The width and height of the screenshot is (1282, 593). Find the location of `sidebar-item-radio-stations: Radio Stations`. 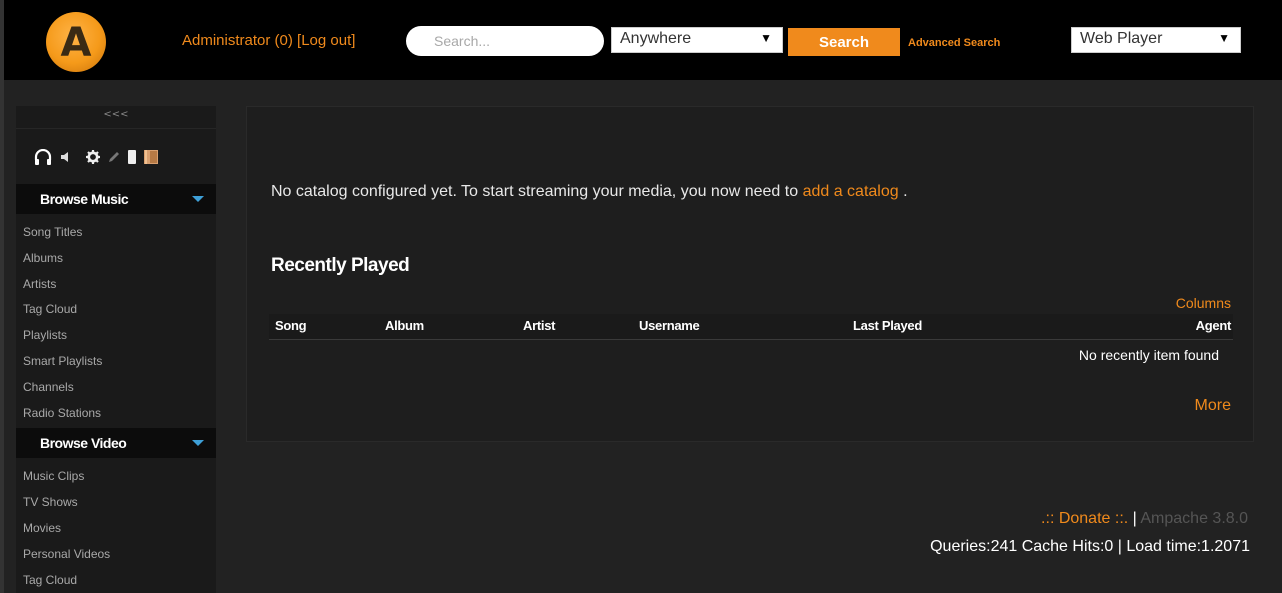

sidebar-item-radio-stations: Radio Stations is located at coordinates (110, 414).